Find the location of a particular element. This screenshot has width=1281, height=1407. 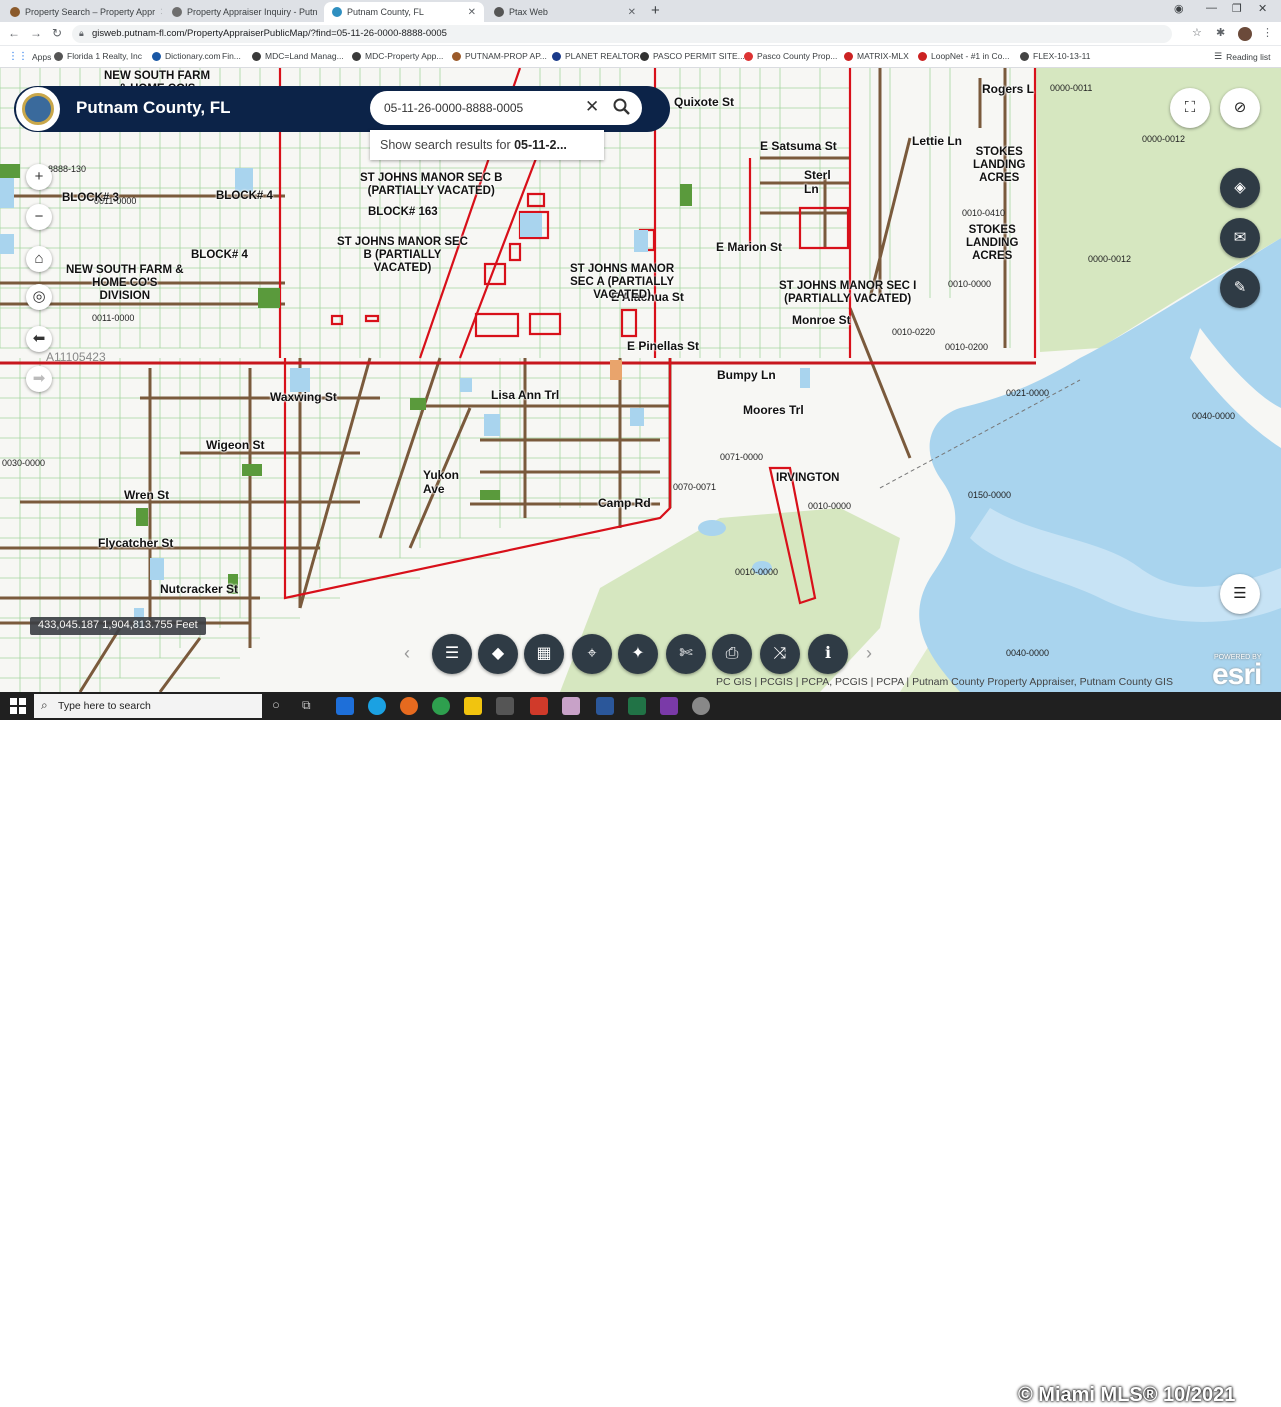

forward-icon: → is located at coordinates (36, 33).